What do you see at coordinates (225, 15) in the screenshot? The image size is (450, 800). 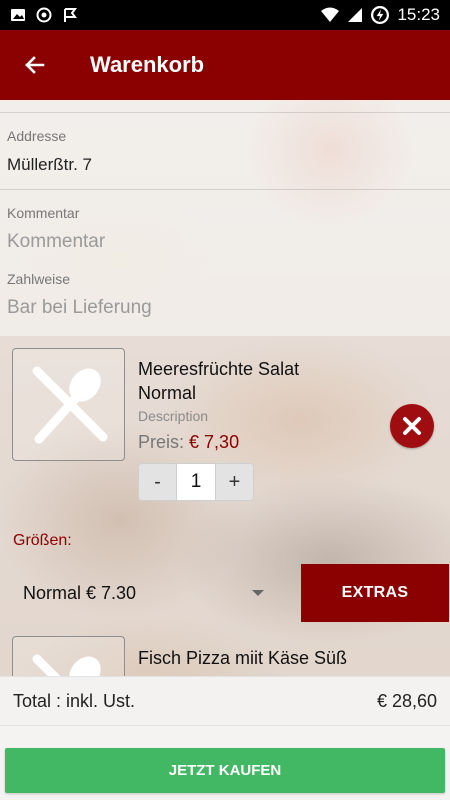 I see `status-bar: 15:23` at bounding box center [225, 15].